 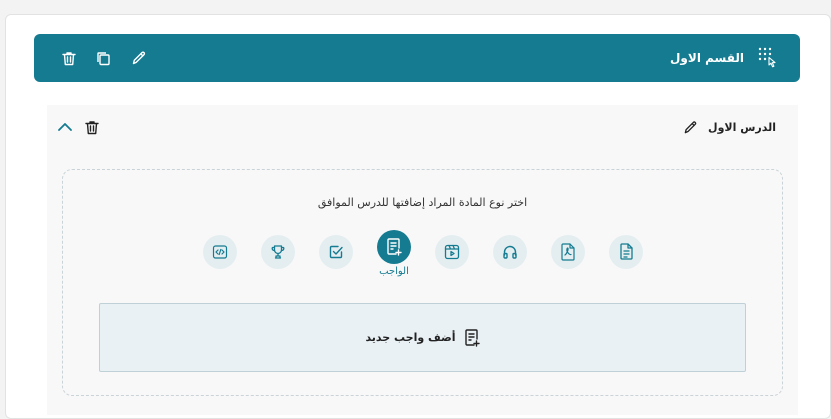 I want to click on video-icon, so click(x=452, y=252).